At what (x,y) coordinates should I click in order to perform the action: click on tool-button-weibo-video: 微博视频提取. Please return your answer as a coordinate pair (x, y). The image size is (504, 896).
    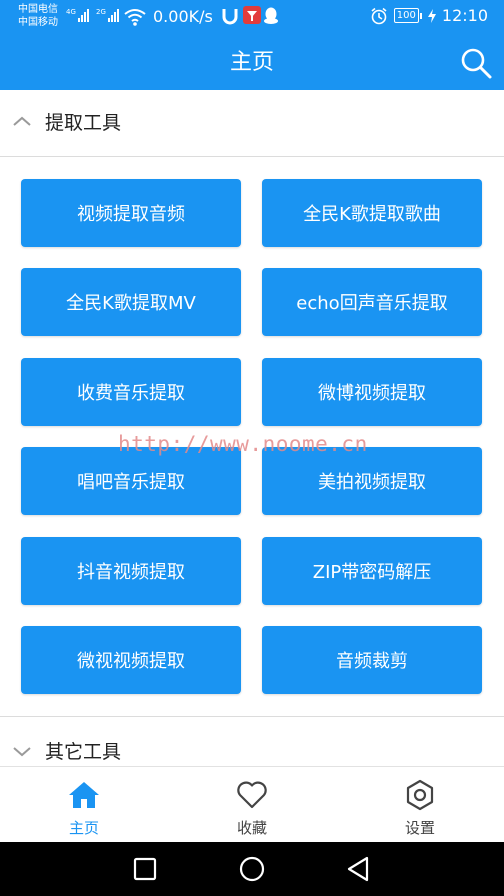
    Looking at the image, I should click on (372, 392).